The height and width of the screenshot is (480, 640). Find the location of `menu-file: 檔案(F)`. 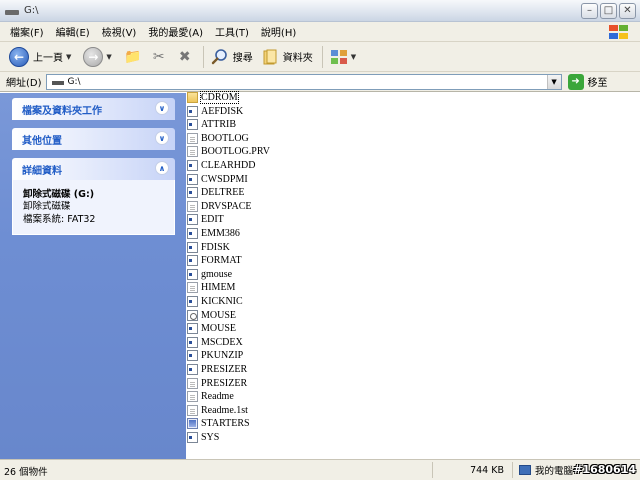

menu-file: 檔案(F) is located at coordinates (27, 31).